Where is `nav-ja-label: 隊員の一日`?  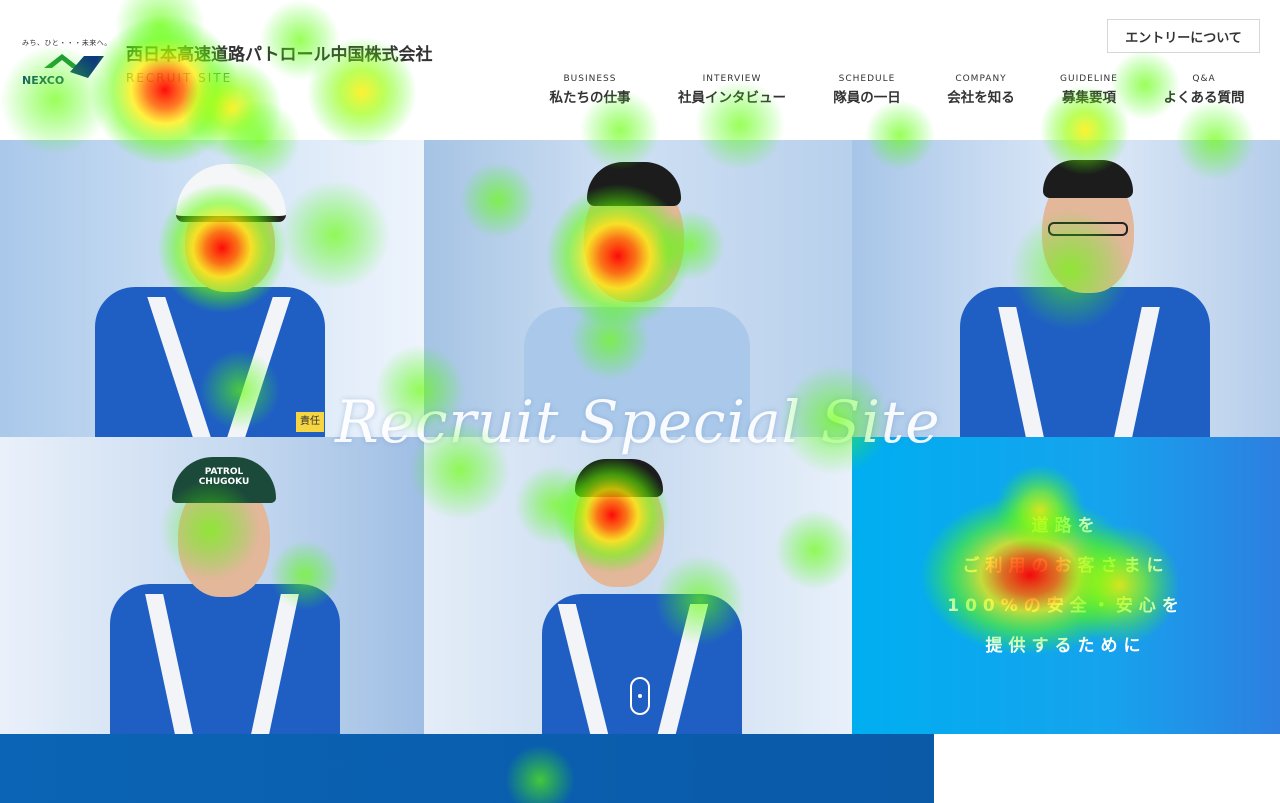 nav-ja-label: 隊員の一日 is located at coordinates (867, 98).